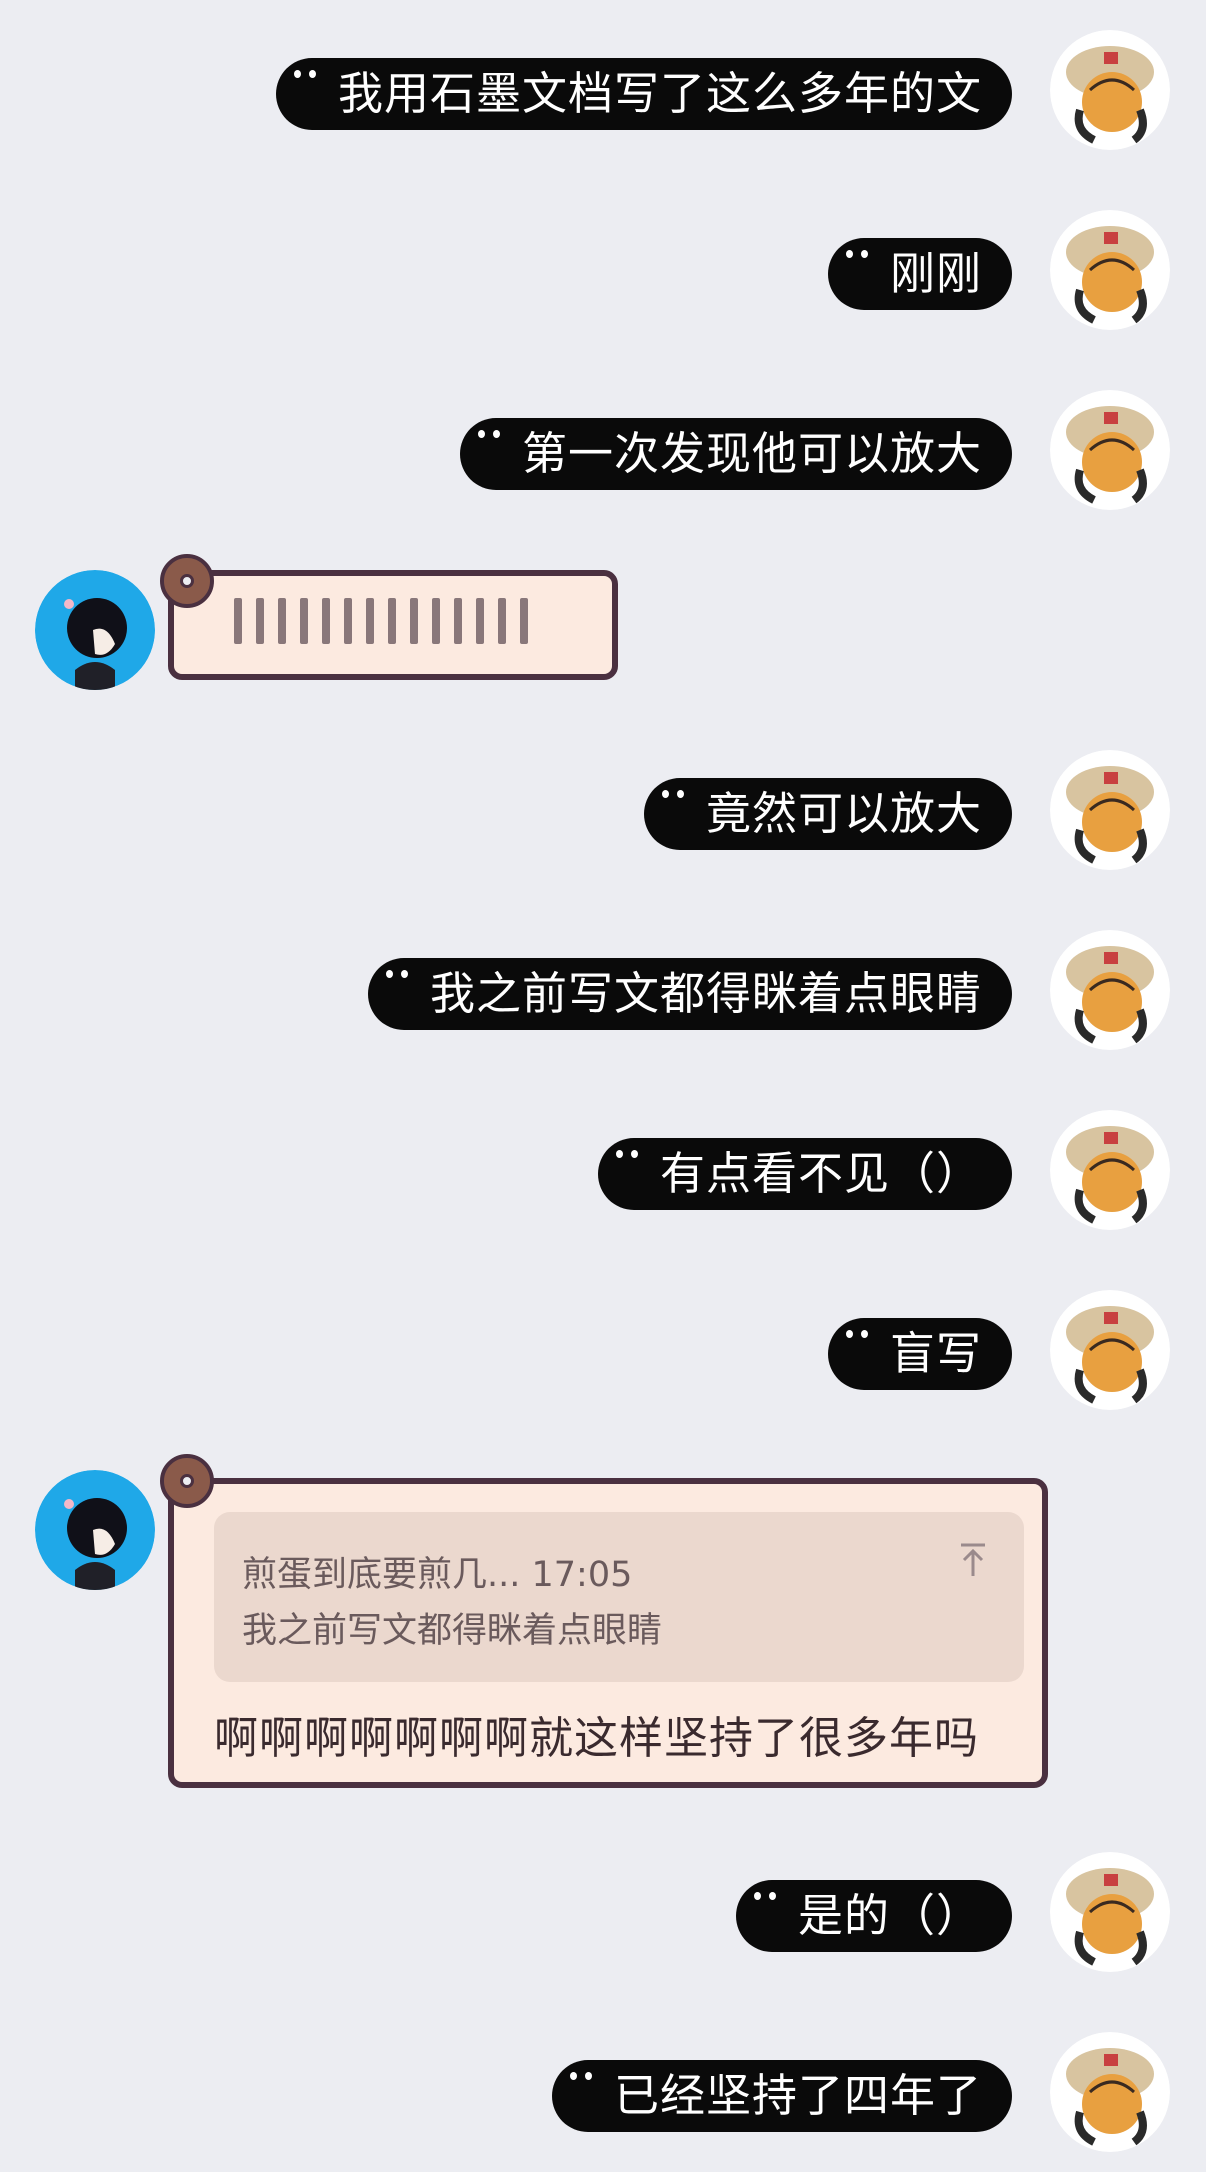 Image resolution: width=1206 pixels, height=2172 pixels. Describe the element at coordinates (596, 1738) in the screenshot. I see `message-text: 啊啊啊啊啊啊啊就这样坚持了很多年吗` at that location.